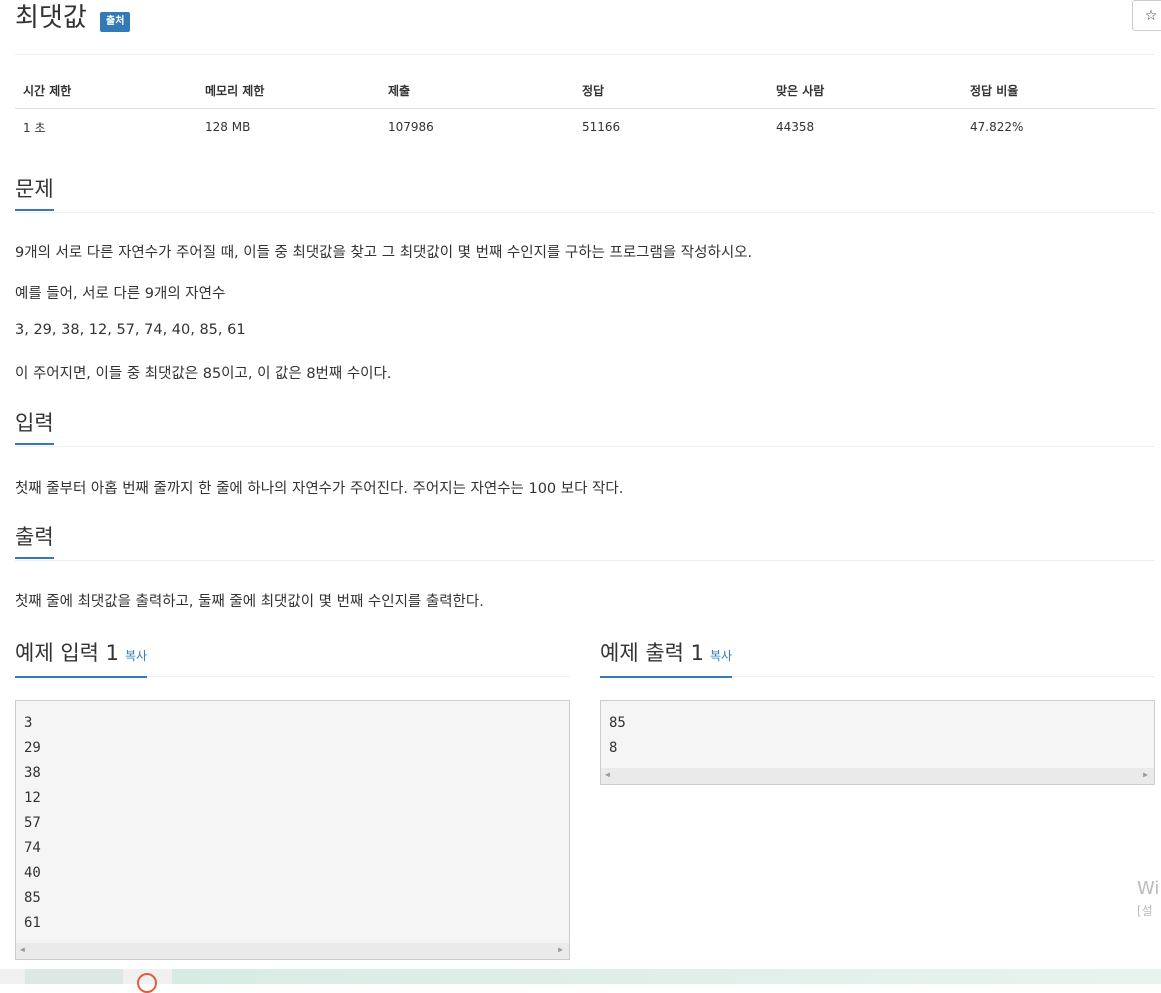  Describe the element at coordinates (34, 427) in the screenshot. I see `input-heading: 입력` at that location.